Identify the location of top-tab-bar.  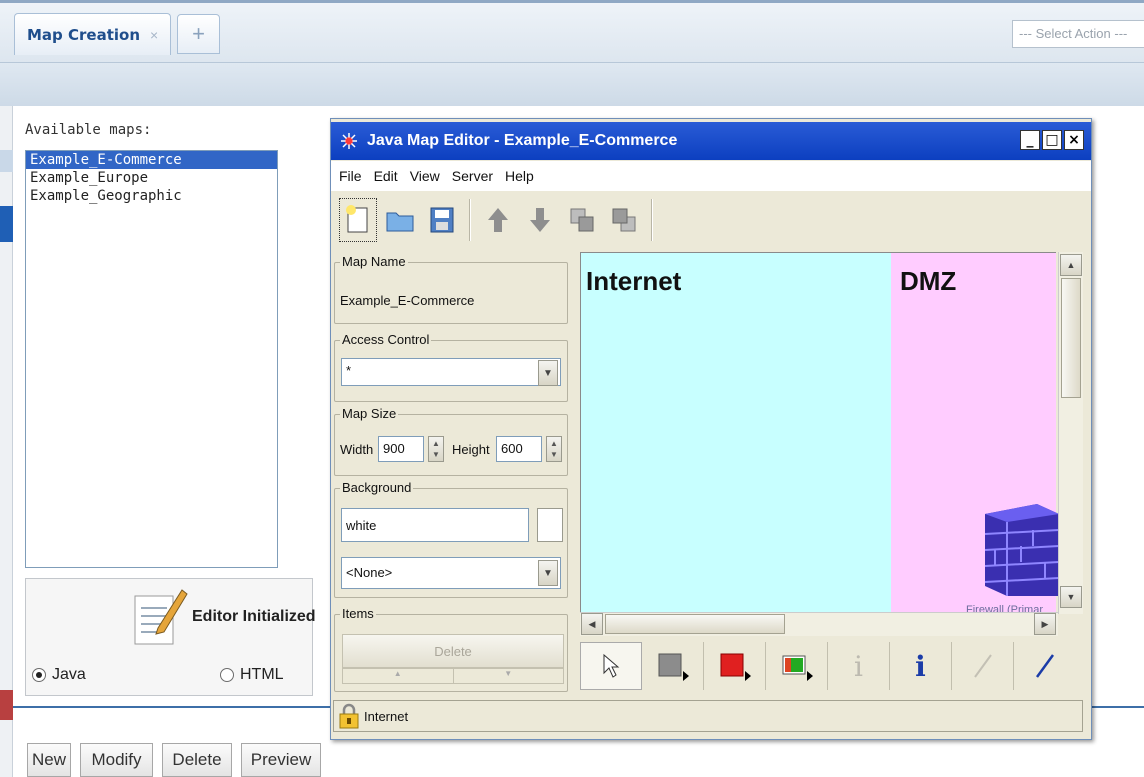
(572, 31).